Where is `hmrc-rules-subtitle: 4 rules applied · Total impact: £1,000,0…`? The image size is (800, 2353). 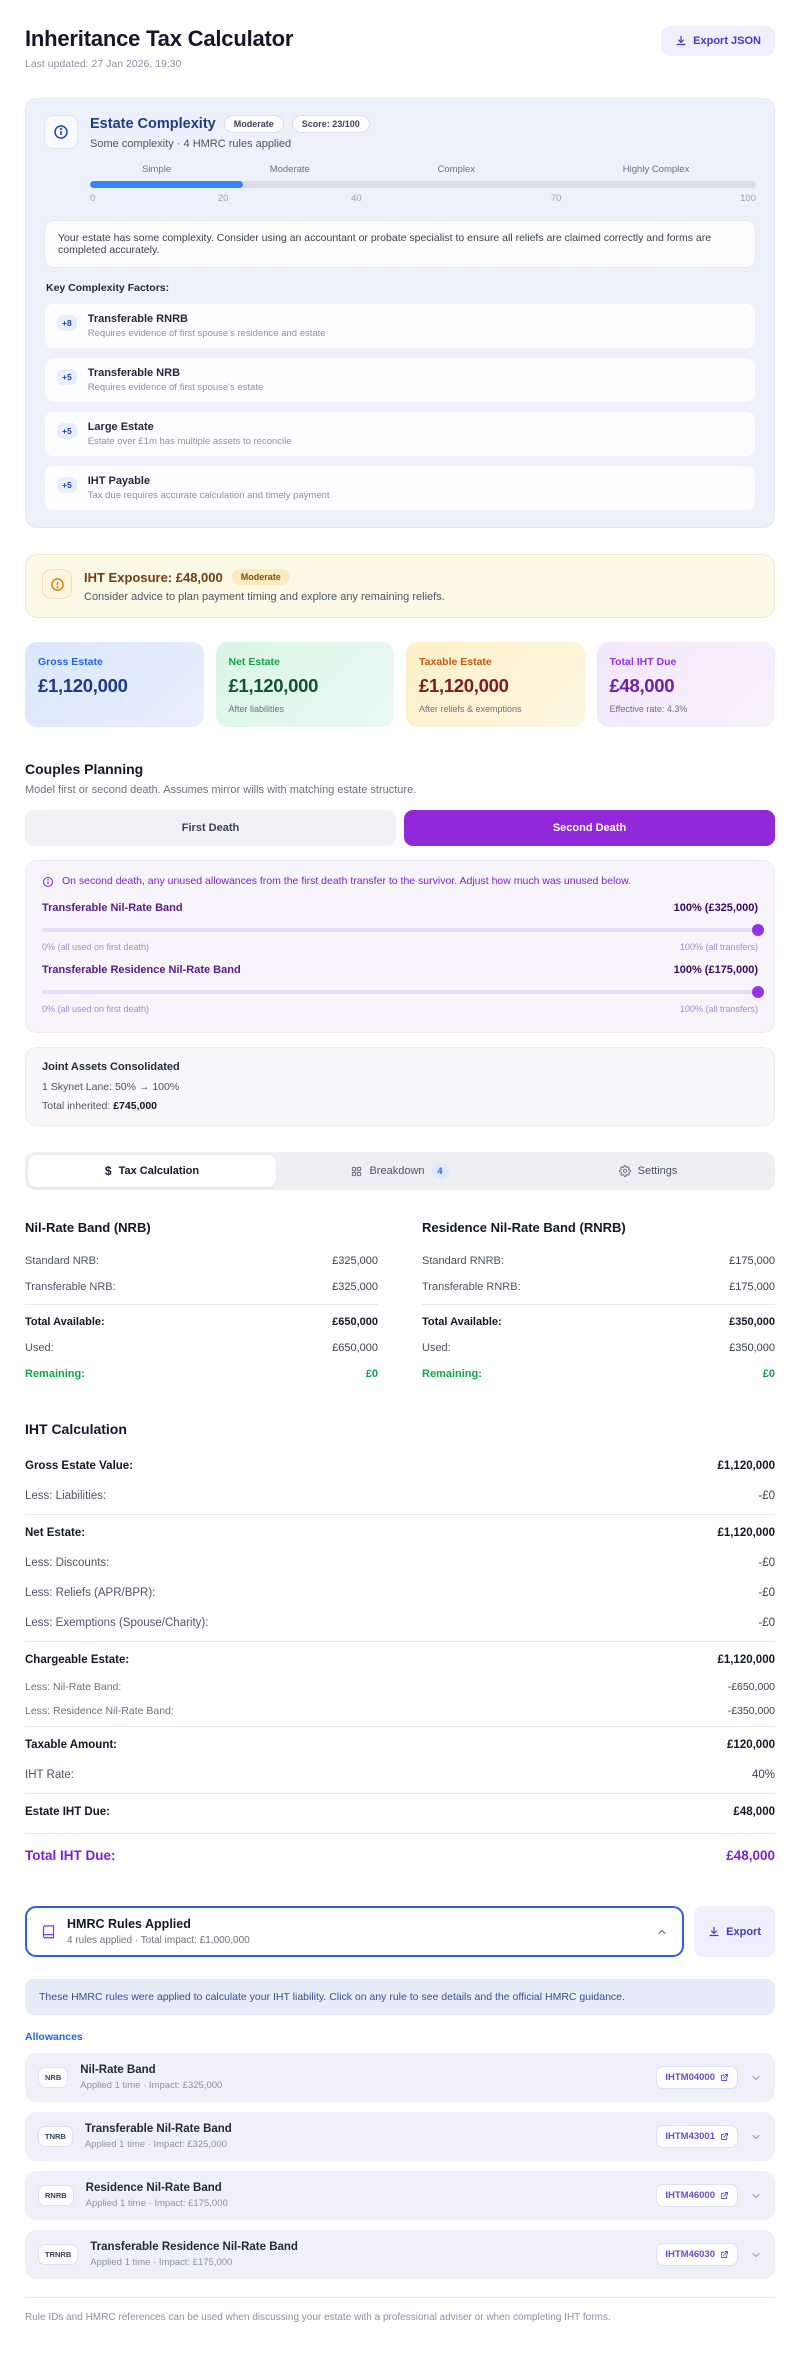 hmrc-rules-subtitle: 4 rules applied · Total impact: £1,000,0… is located at coordinates (158, 1940).